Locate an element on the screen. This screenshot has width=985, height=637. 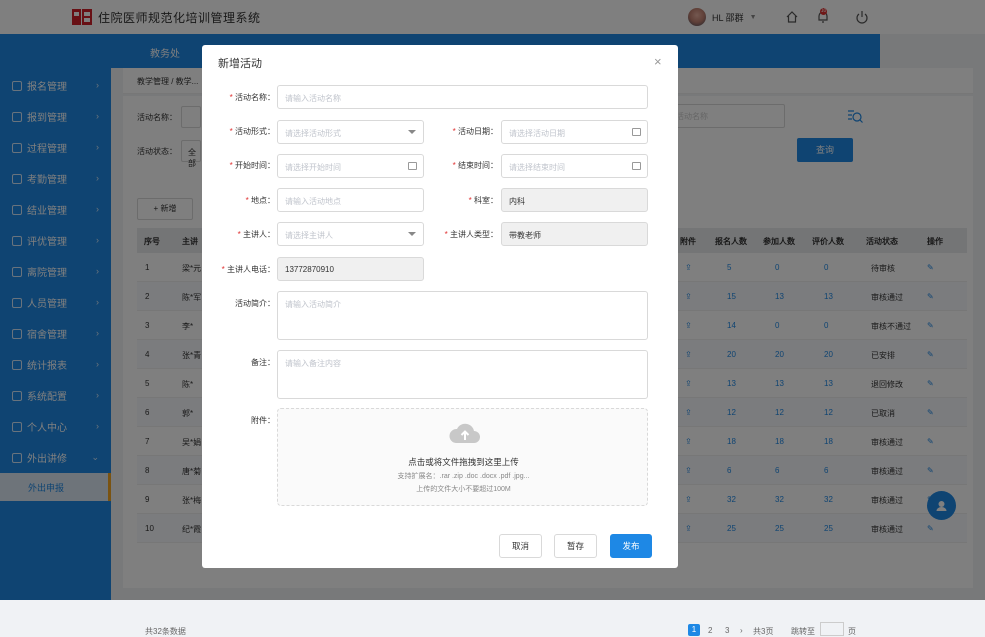
start-time-picker: 请选择开始时间 is located at coordinates (350, 166).